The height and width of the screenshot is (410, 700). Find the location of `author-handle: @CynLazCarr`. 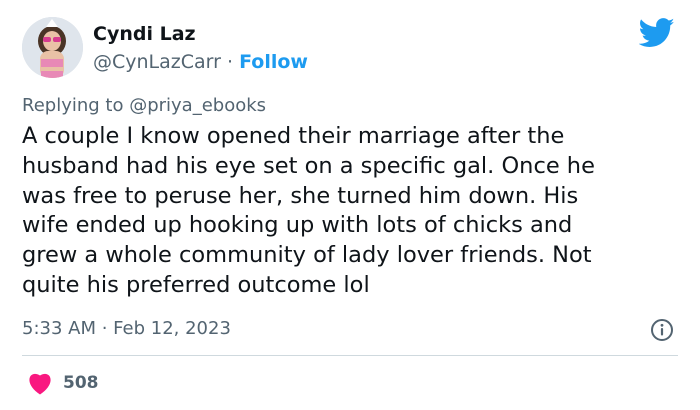

author-handle: @CynLazCarr is located at coordinates (157, 62).